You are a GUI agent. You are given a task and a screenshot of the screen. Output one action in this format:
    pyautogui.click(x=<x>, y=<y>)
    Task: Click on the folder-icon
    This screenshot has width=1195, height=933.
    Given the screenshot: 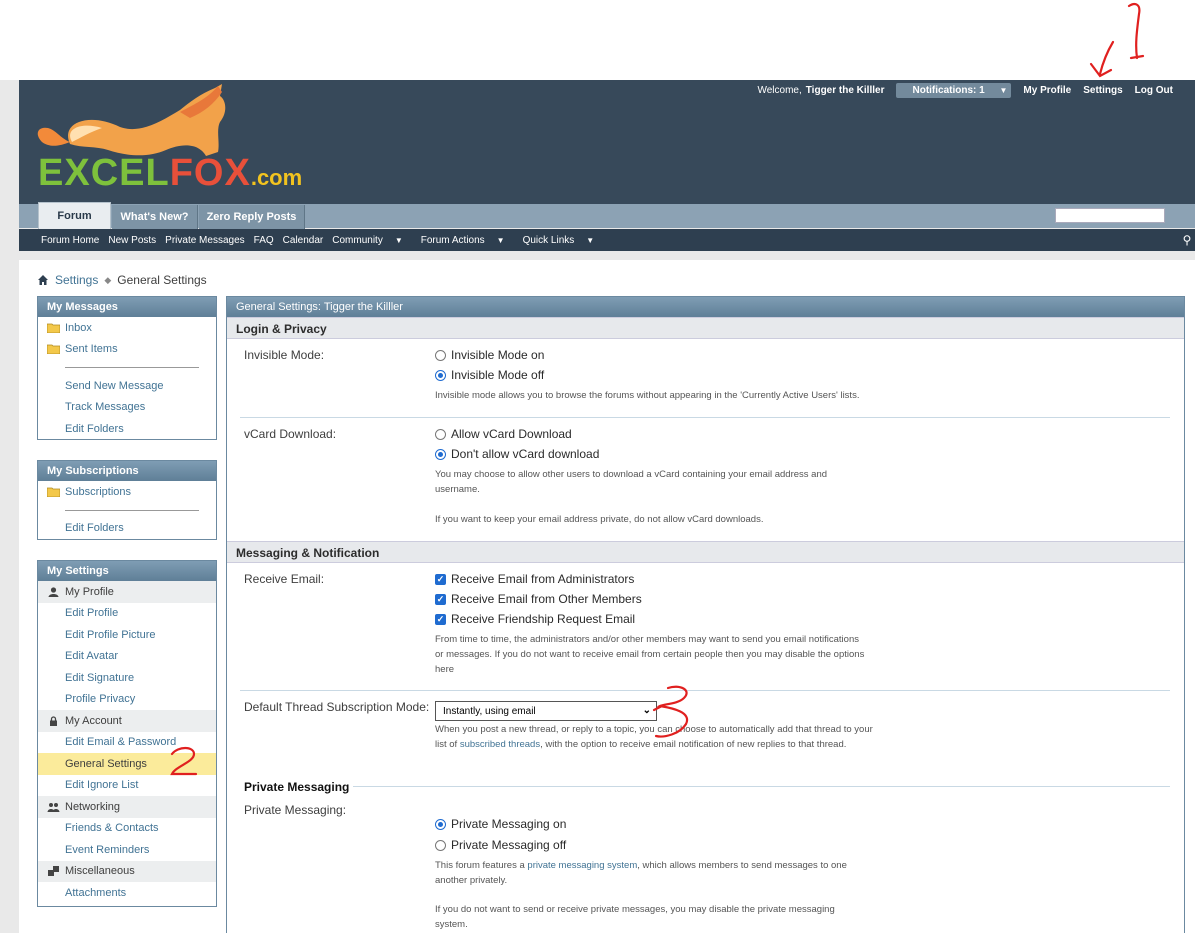 What is the action you would take?
    pyautogui.click(x=53, y=349)
    